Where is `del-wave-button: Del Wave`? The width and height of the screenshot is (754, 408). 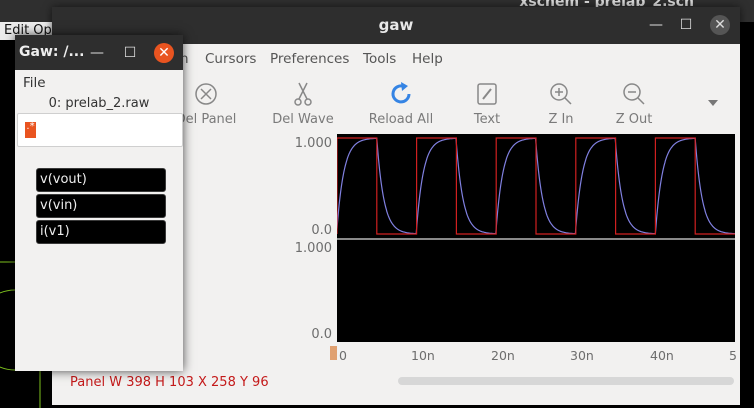 del-wave-button: Del Wave is located at coordinates (303, 103).